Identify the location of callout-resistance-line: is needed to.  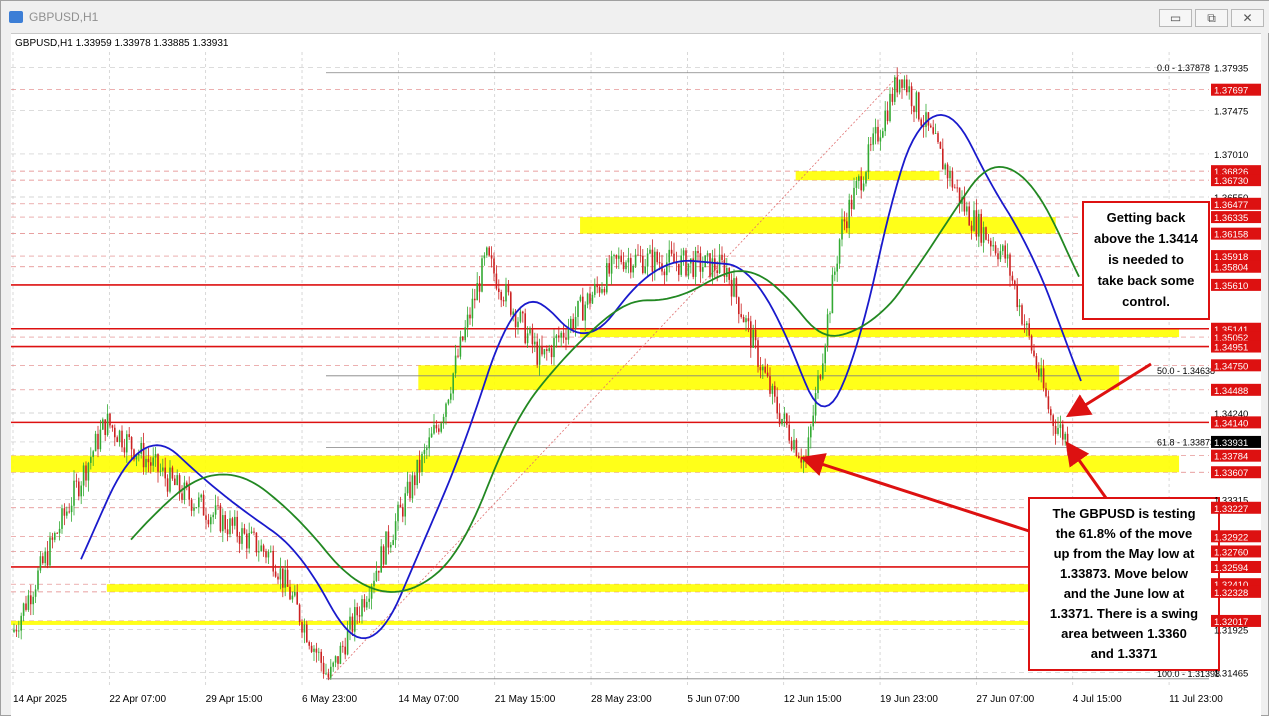
(1146, 259).